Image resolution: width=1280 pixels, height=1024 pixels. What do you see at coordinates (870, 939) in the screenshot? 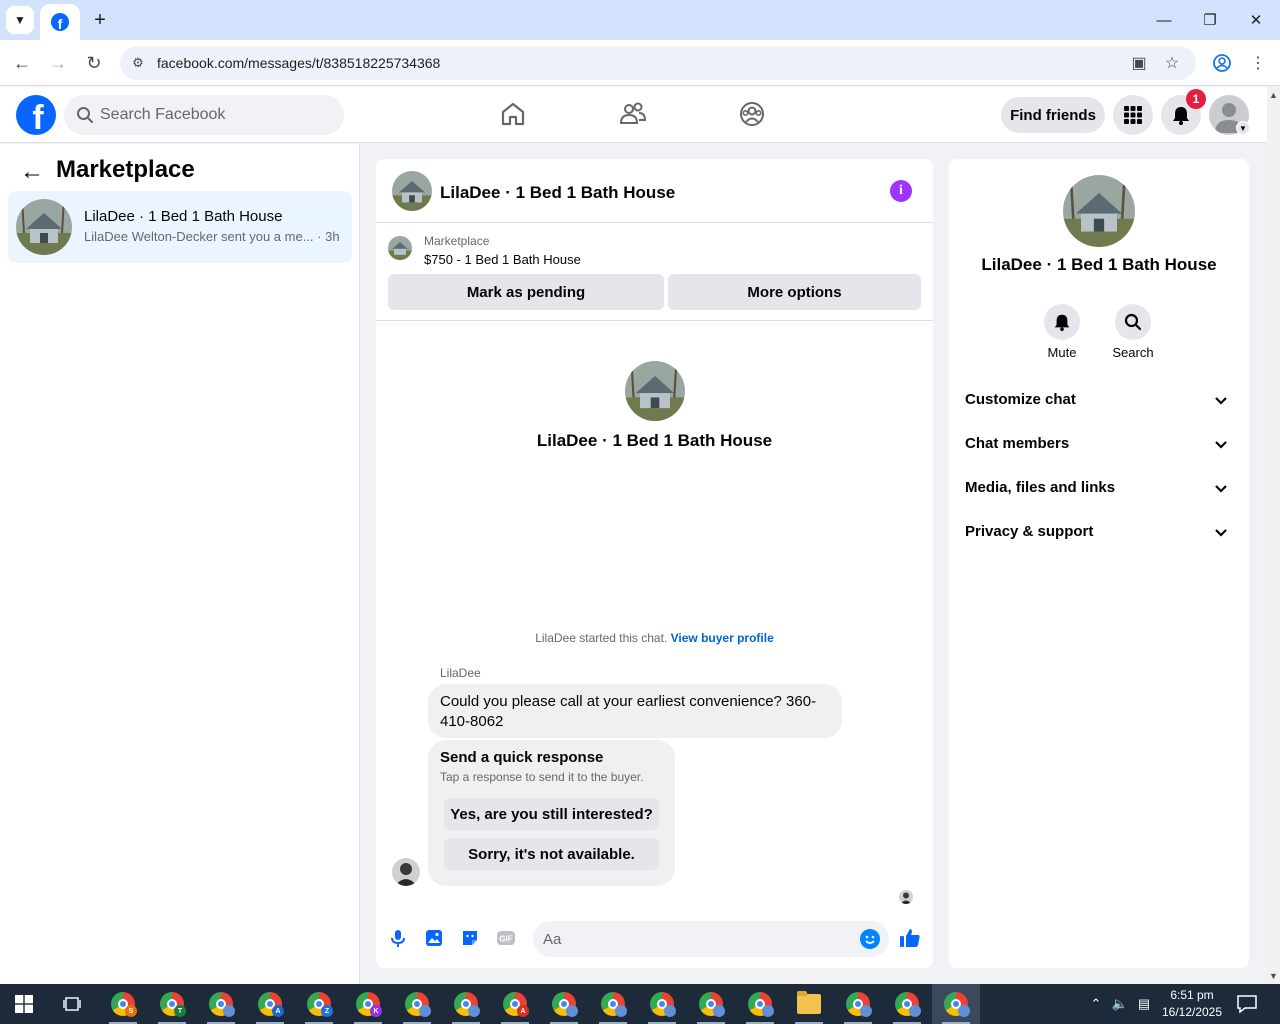
I see `emoji-smiley-icon` at bounding box center [870, 939].